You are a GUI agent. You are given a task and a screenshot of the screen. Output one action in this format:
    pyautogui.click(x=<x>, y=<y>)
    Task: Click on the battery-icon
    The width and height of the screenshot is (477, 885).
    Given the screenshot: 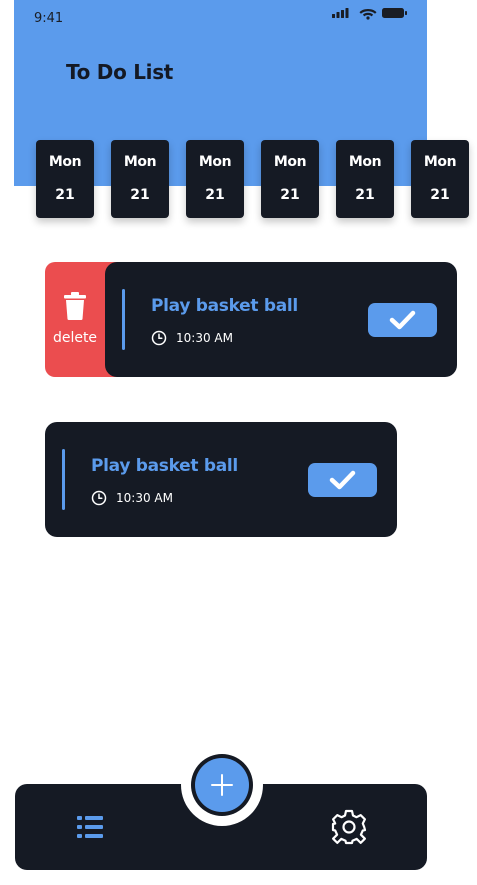 What is the action you would take?
    pyautogui.click(x=394, y=13)
    